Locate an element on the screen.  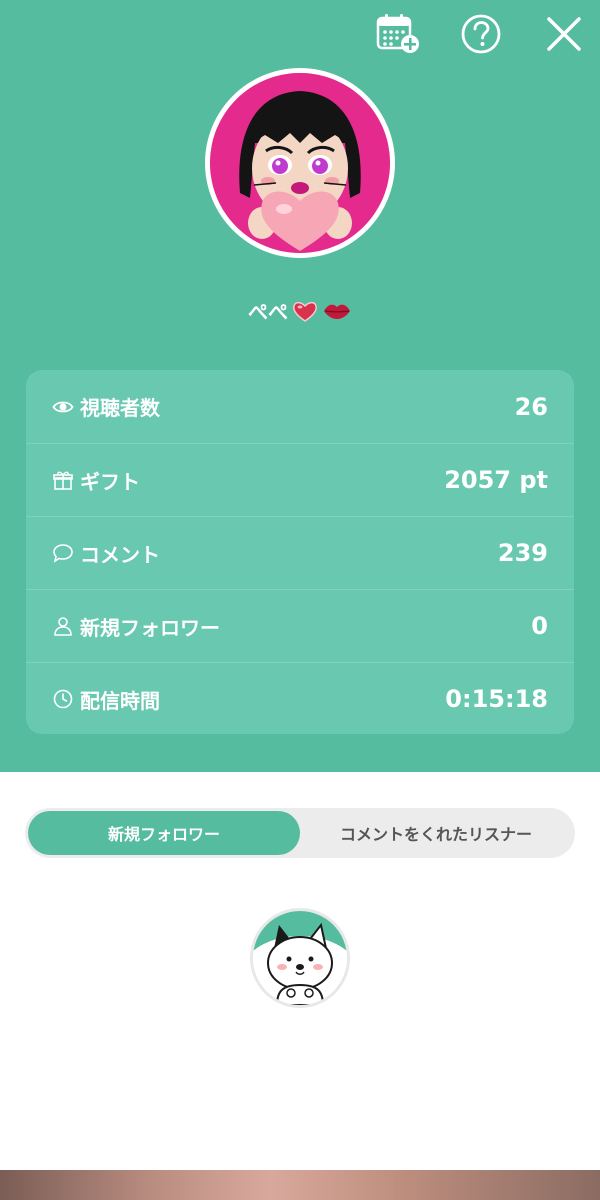
help-icon is located at coordinates (481, 34).